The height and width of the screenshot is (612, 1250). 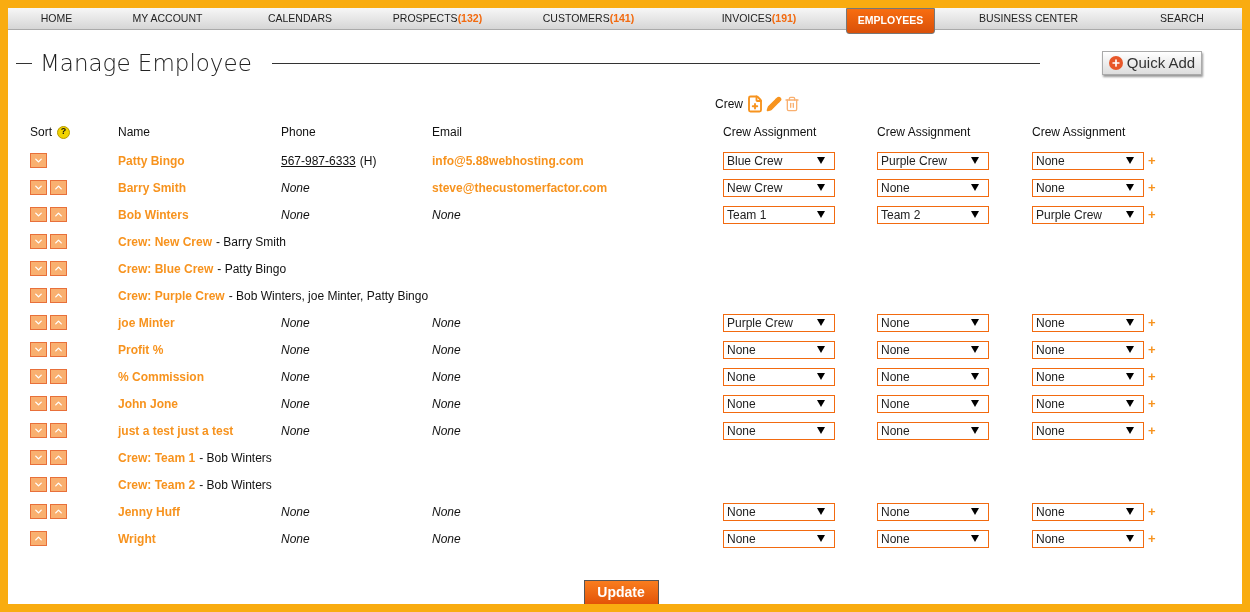 I want to click on phone-link: 567-987-6333, so click(x=318, y=160).